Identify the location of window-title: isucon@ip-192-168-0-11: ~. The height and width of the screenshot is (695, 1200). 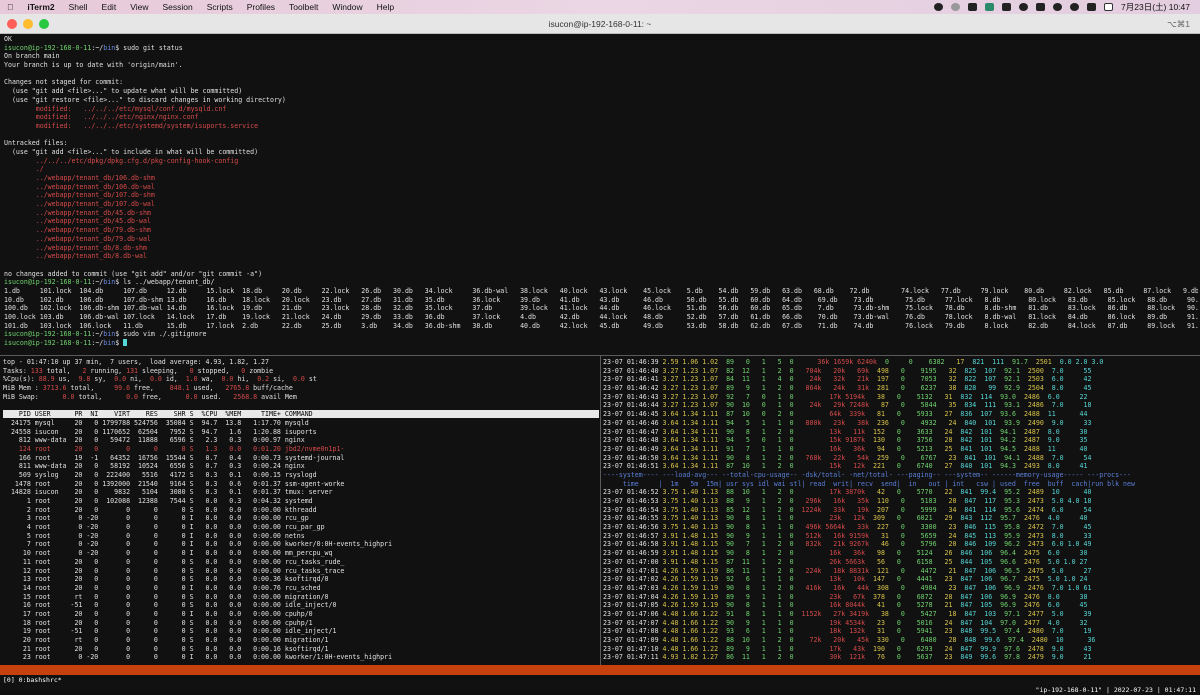
(600, 24).